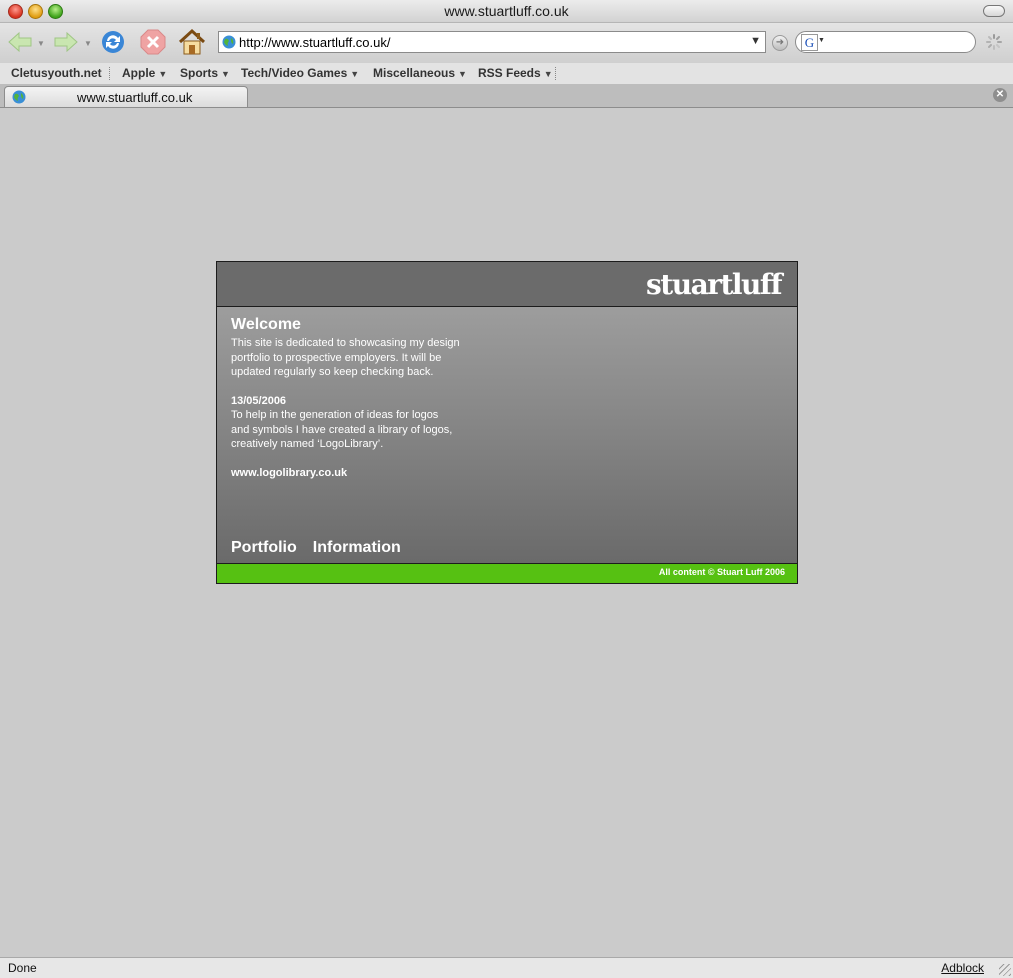 This screenshot has width=1013, height=978. Describe the element at coordinates (351, 473) in the screenshot. I see `logolibrary-link: www.logolibrary.co.uk` at that location.